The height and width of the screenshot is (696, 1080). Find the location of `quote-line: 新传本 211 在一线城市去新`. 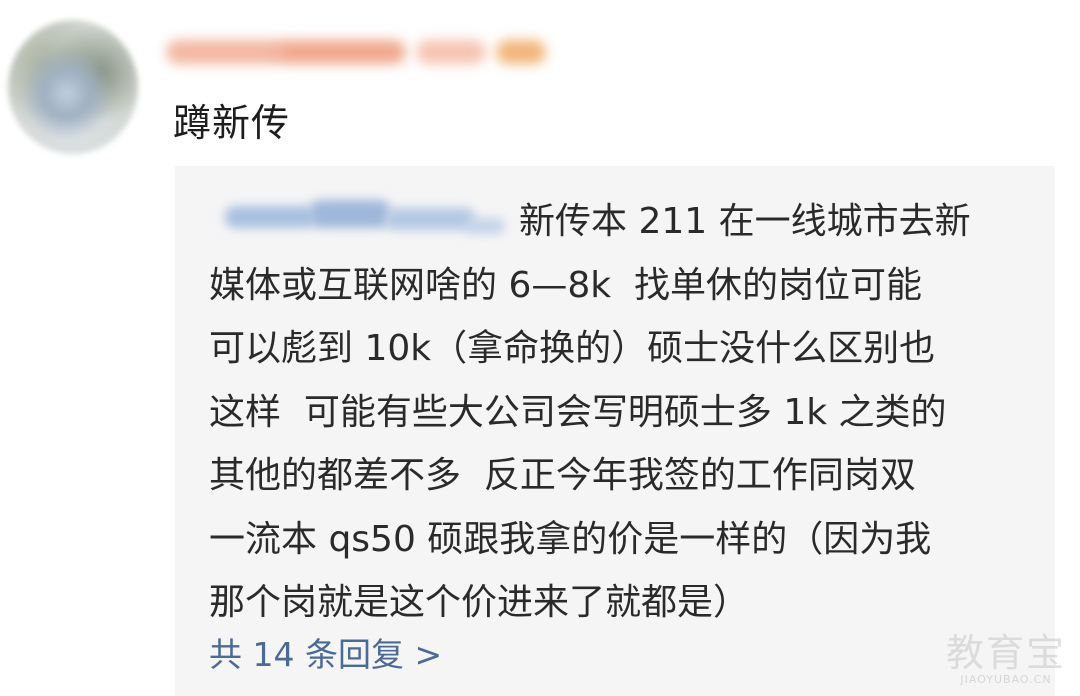

quote-line: 新传本 211 在一线城市去新 is located at coordinates (745, 221).